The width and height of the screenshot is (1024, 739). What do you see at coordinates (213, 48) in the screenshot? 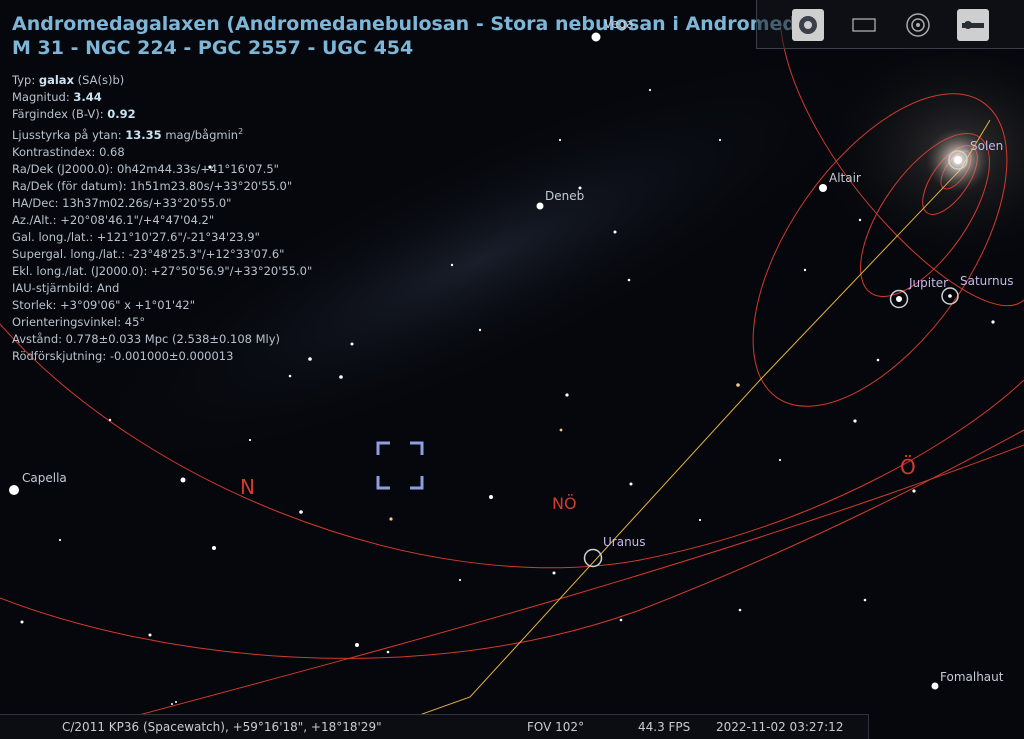
I see `object-title-line2: M 31 - NGC 224 - PGC 2557 - UGC 454` at bounding box center [213, 48].